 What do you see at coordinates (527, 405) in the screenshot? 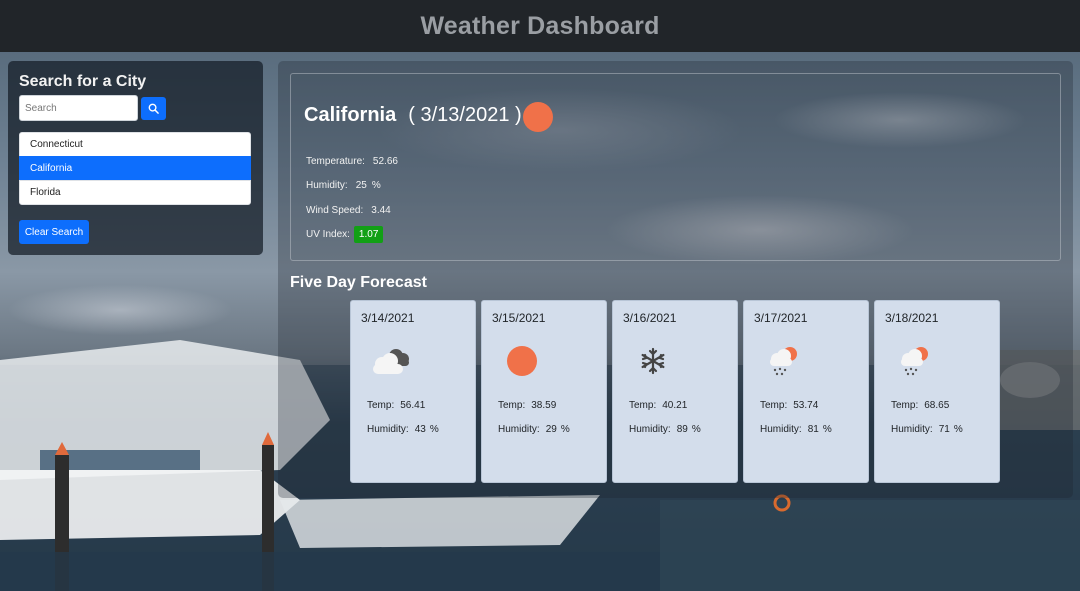
I see `forecast-temp: Temp: 38.59` at bounding box center [527, 405].